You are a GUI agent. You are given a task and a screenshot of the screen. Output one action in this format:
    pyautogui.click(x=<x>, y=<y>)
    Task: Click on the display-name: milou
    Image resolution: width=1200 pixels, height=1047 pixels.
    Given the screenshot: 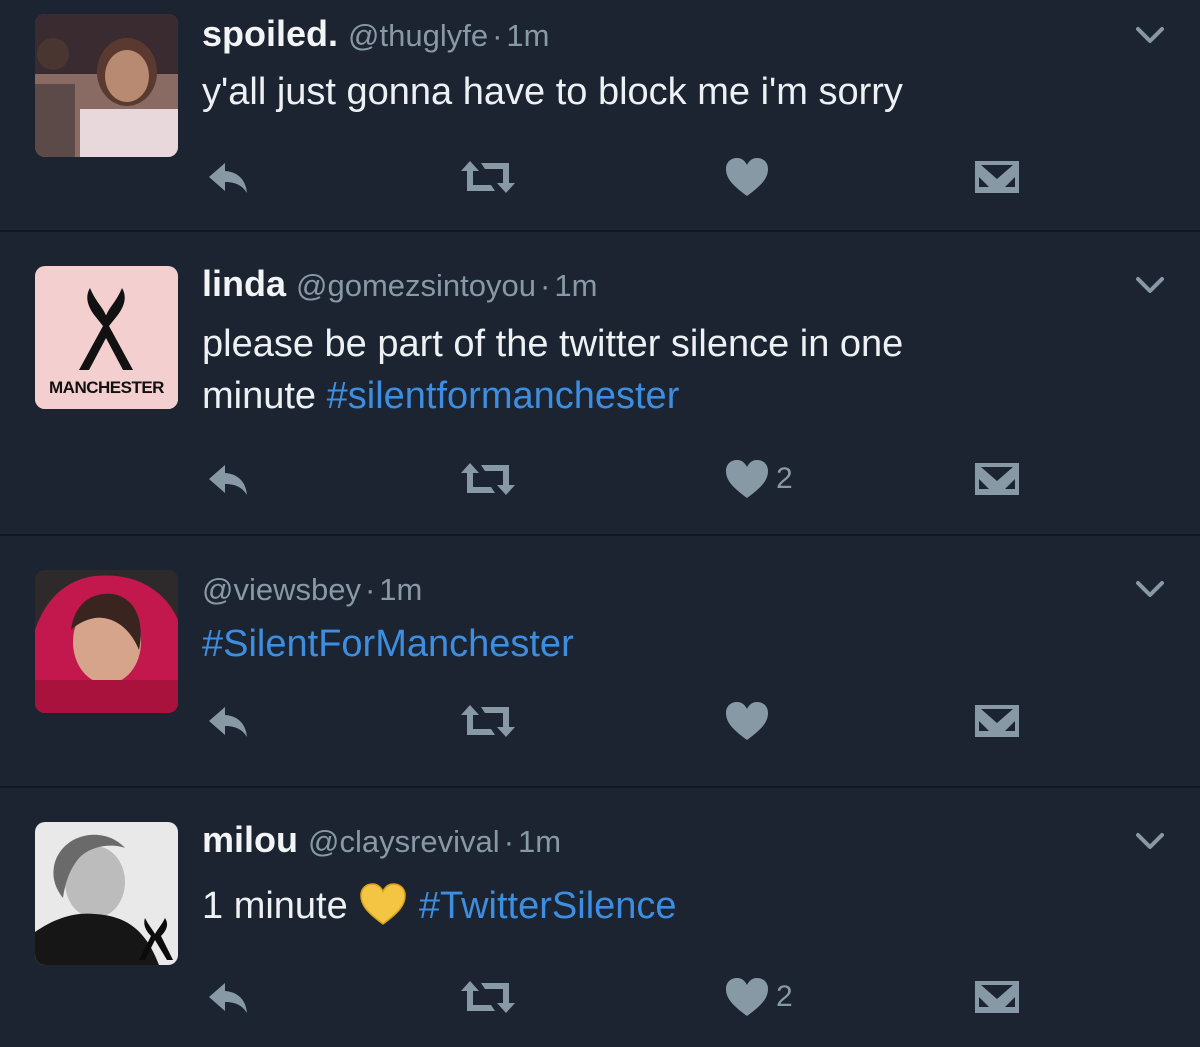 What is the action you would take?
    pyautogui.click(x=250, y=839)
    